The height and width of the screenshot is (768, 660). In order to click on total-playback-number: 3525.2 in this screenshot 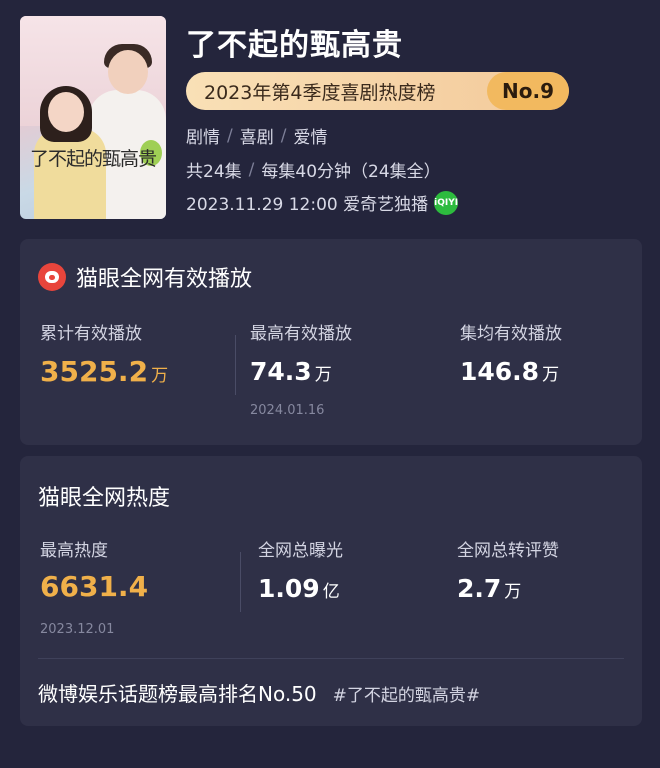, I will do `click(94, 371)`.